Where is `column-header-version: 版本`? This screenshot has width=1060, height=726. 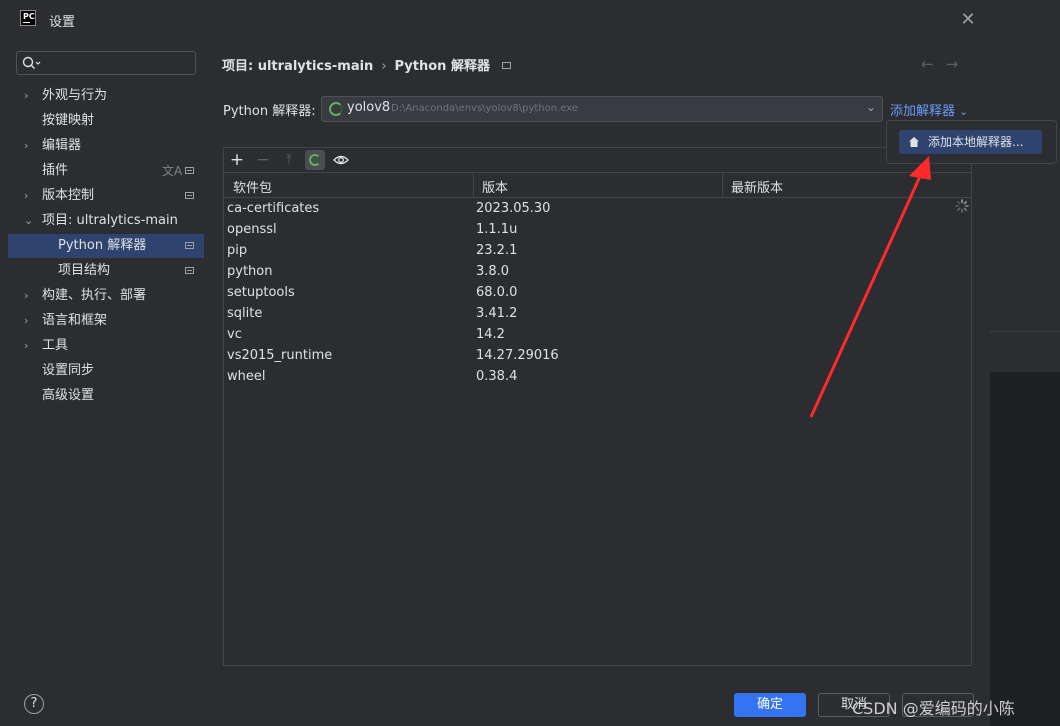
column-header-version: 版本 is located at coordinates (495, 186).